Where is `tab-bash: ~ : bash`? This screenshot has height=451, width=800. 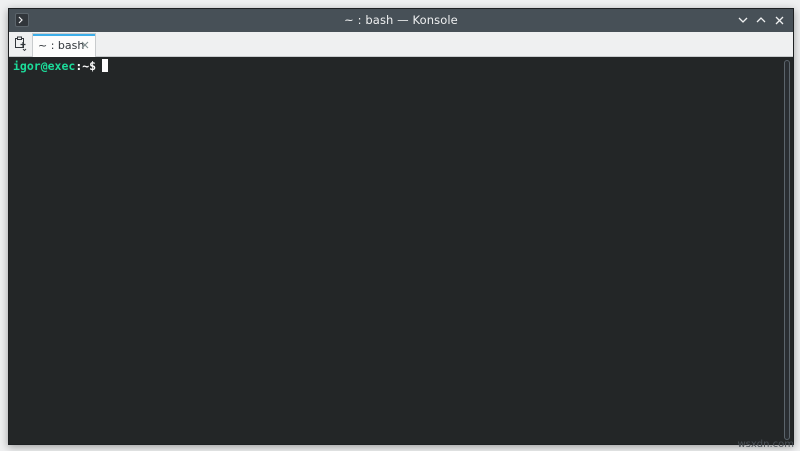
tab-bash: ~ : bash is located at coordinates (64, 45).